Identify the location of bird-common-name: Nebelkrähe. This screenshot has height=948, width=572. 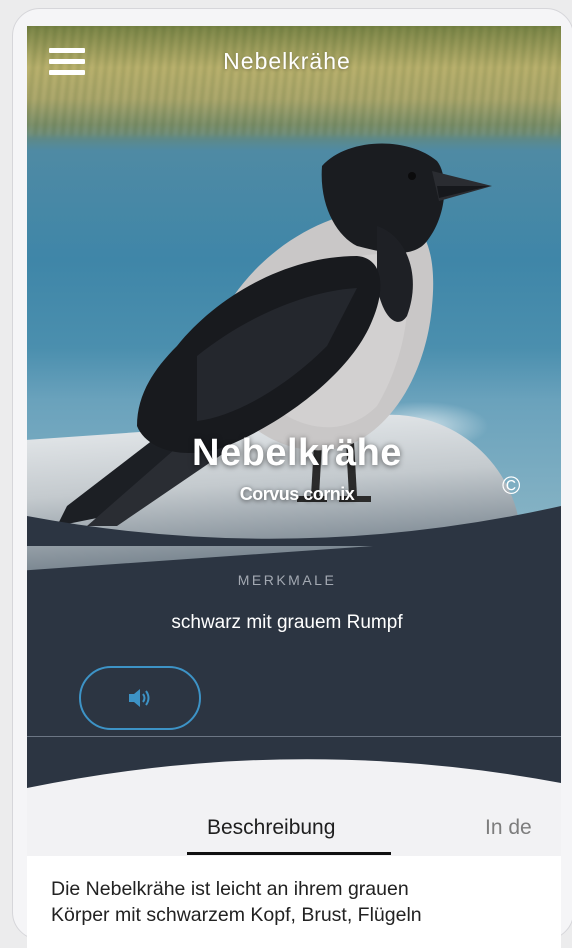
(297, 453).